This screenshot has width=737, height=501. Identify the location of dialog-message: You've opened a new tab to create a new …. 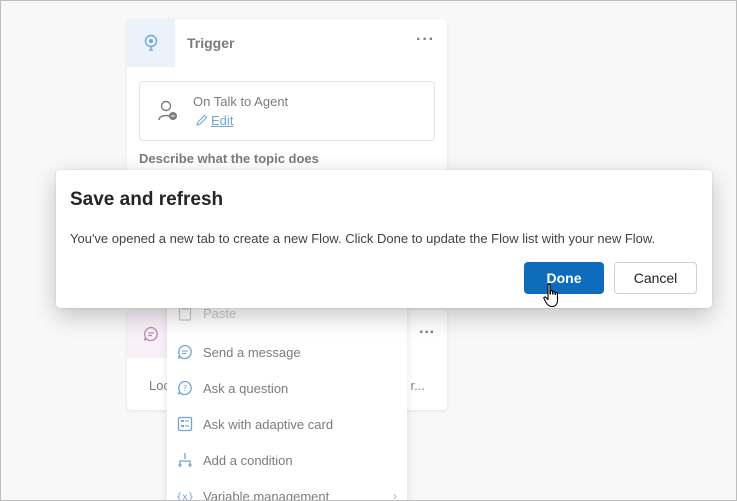
(363, 238).